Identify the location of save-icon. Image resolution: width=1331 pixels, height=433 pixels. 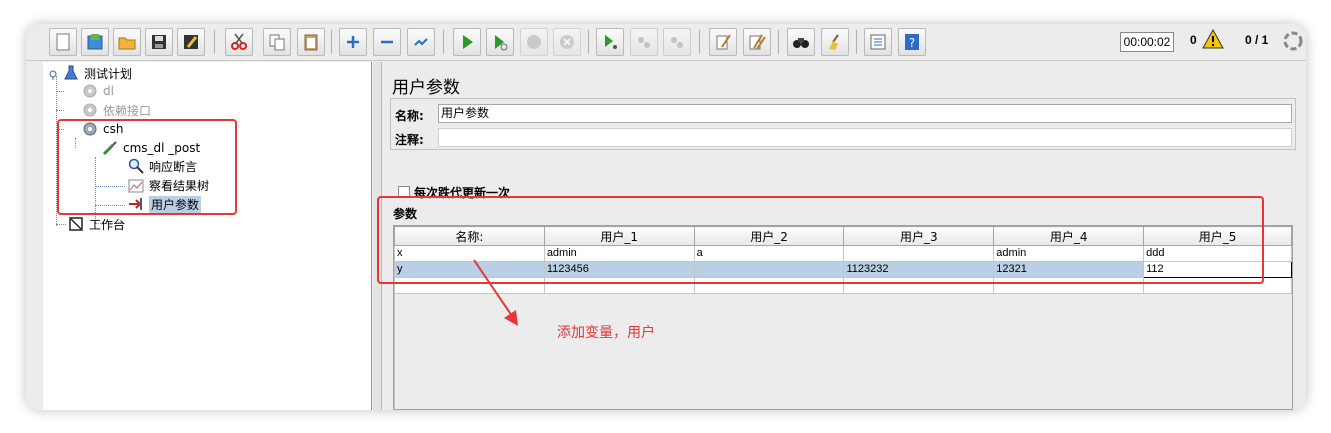
(159, 42).